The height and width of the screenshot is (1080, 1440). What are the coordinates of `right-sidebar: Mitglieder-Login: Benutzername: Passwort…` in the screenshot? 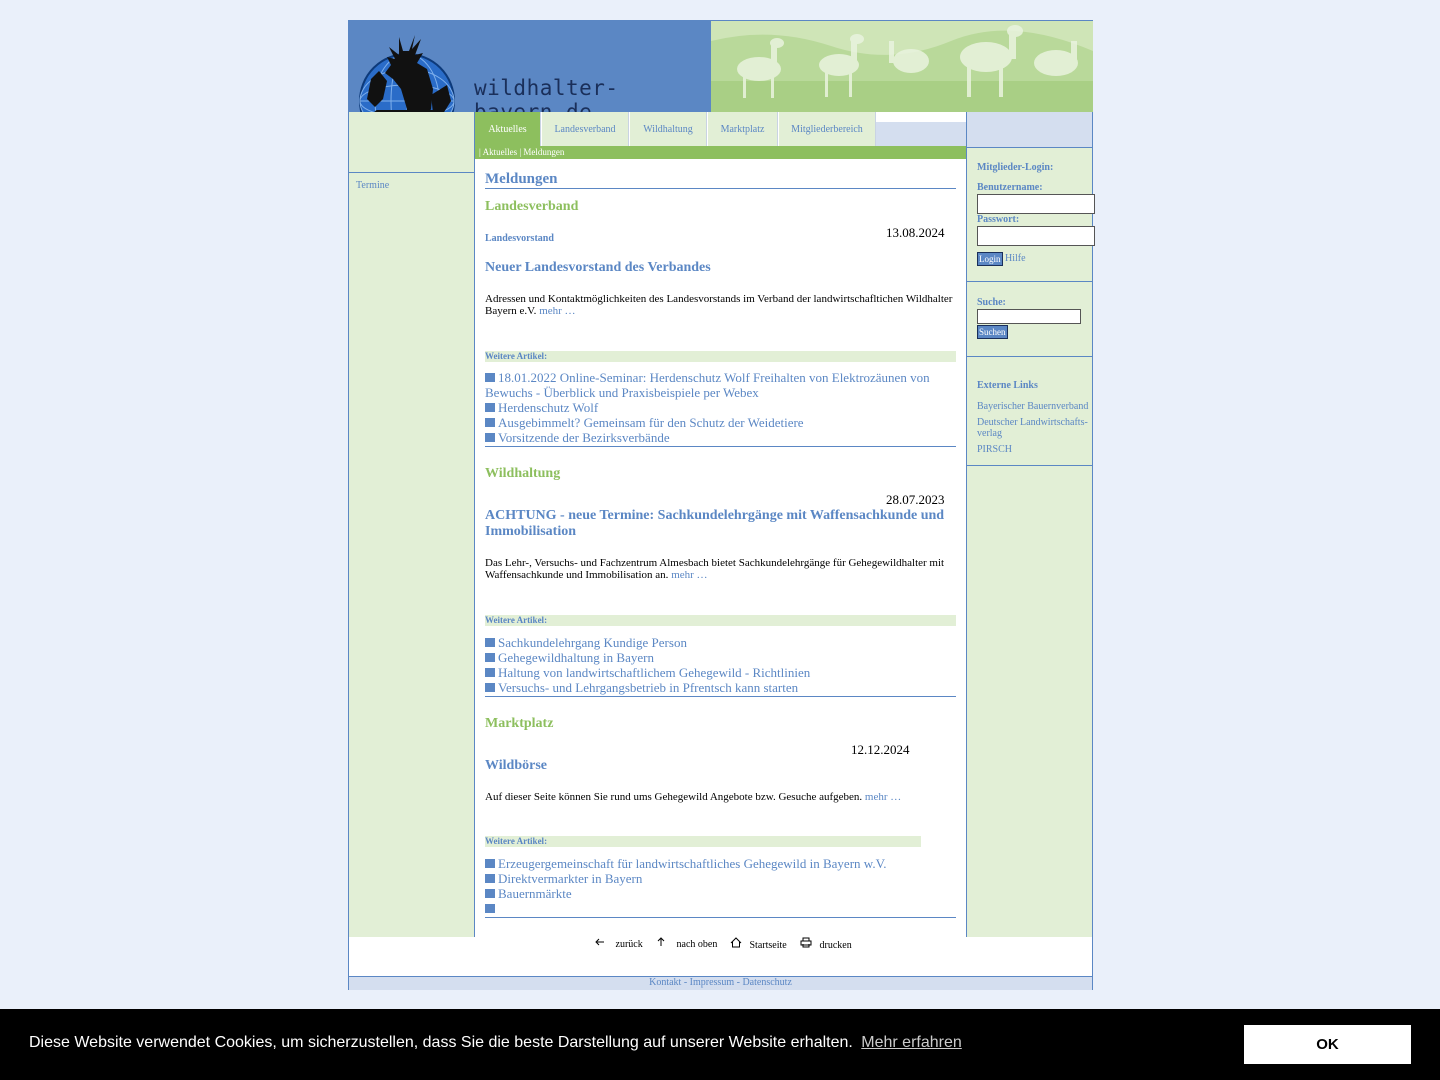 It's located at (1030, 524).